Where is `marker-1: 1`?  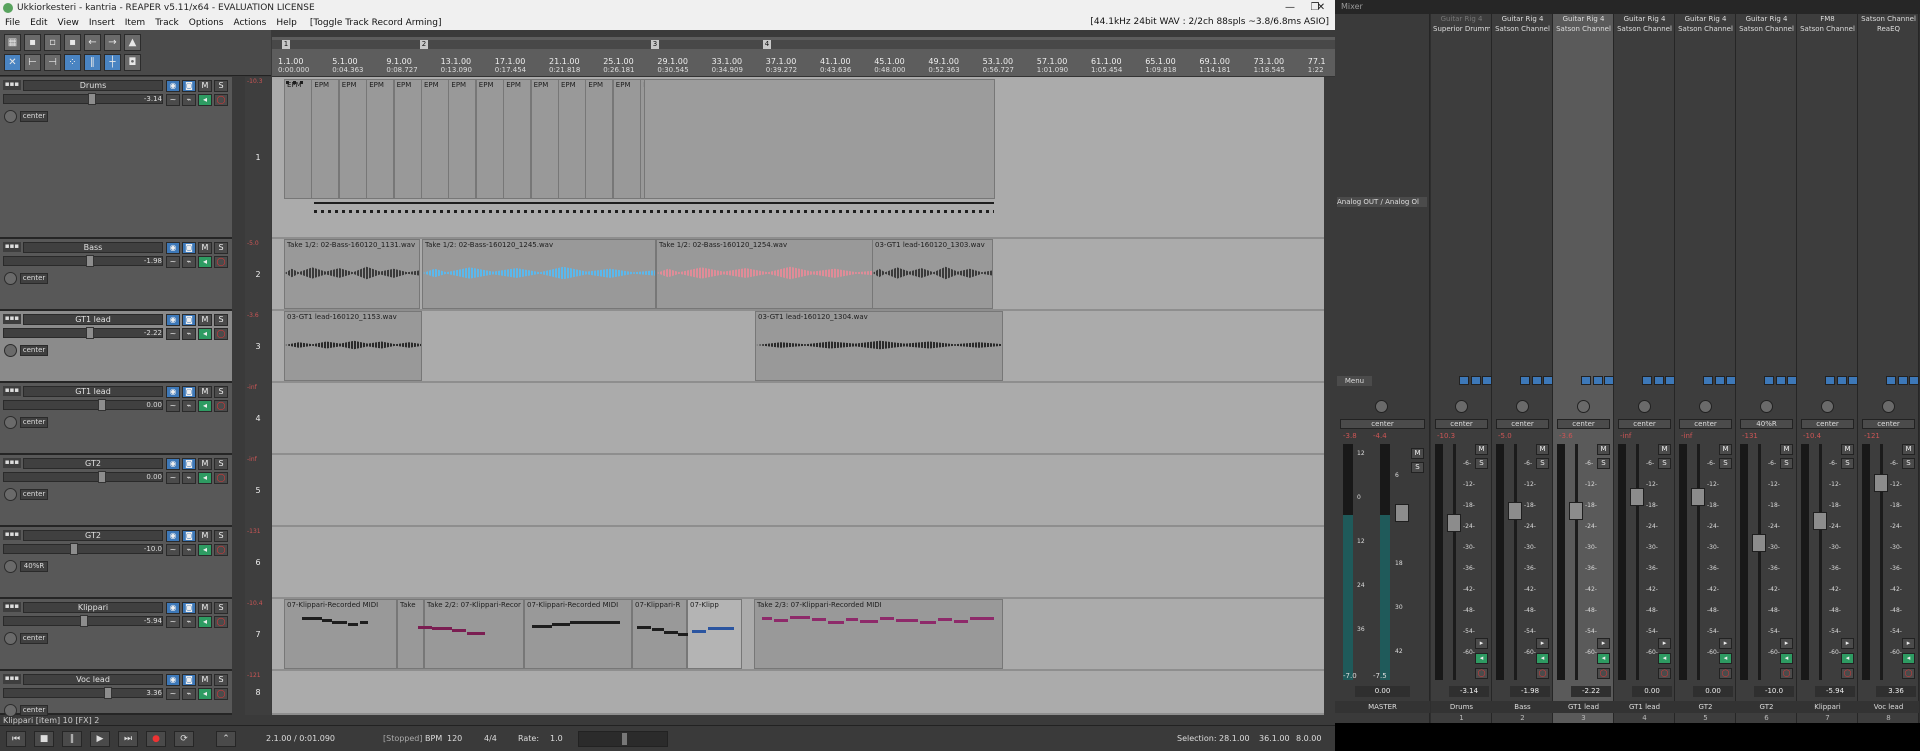 marker-1: 1 is located at coordinates (286, 44).